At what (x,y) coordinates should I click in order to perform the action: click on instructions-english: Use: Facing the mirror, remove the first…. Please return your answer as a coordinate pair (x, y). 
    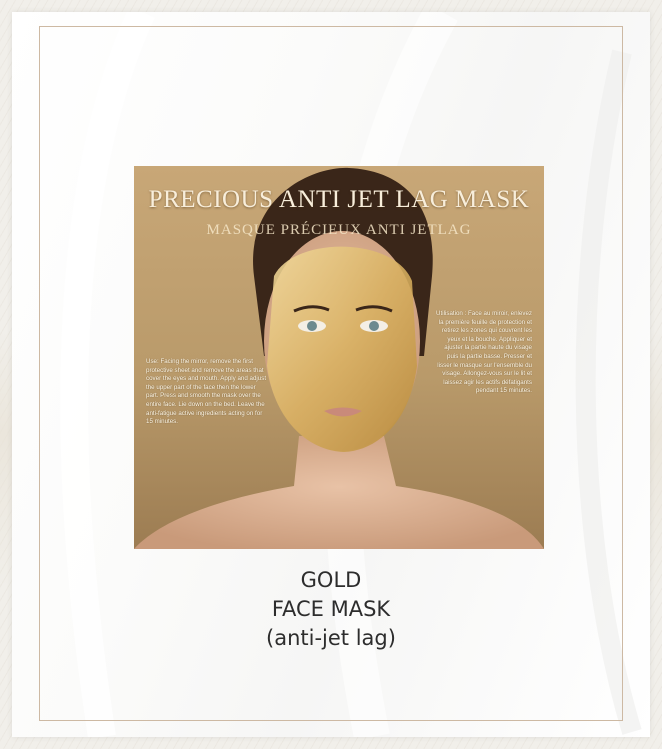
    Looking at the image, I should click on (206, 392).